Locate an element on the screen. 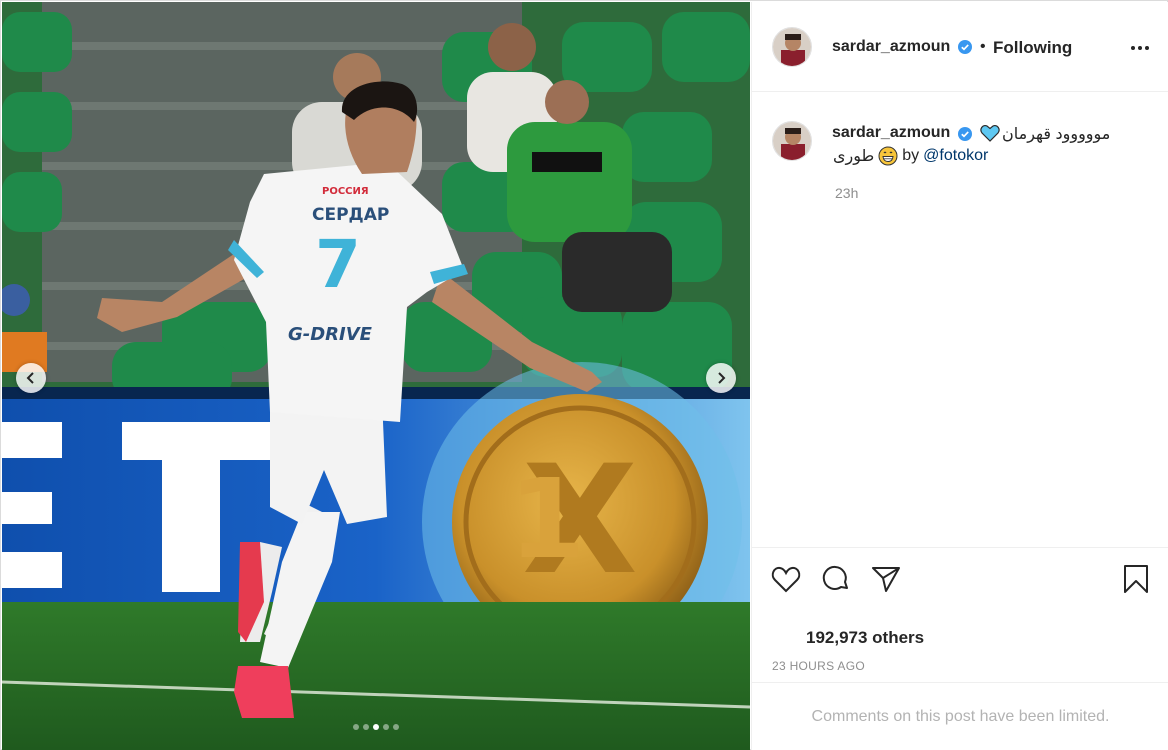 This screenshot has height=750, width=1168. caption-avatar is located at coordinates (792, 141).